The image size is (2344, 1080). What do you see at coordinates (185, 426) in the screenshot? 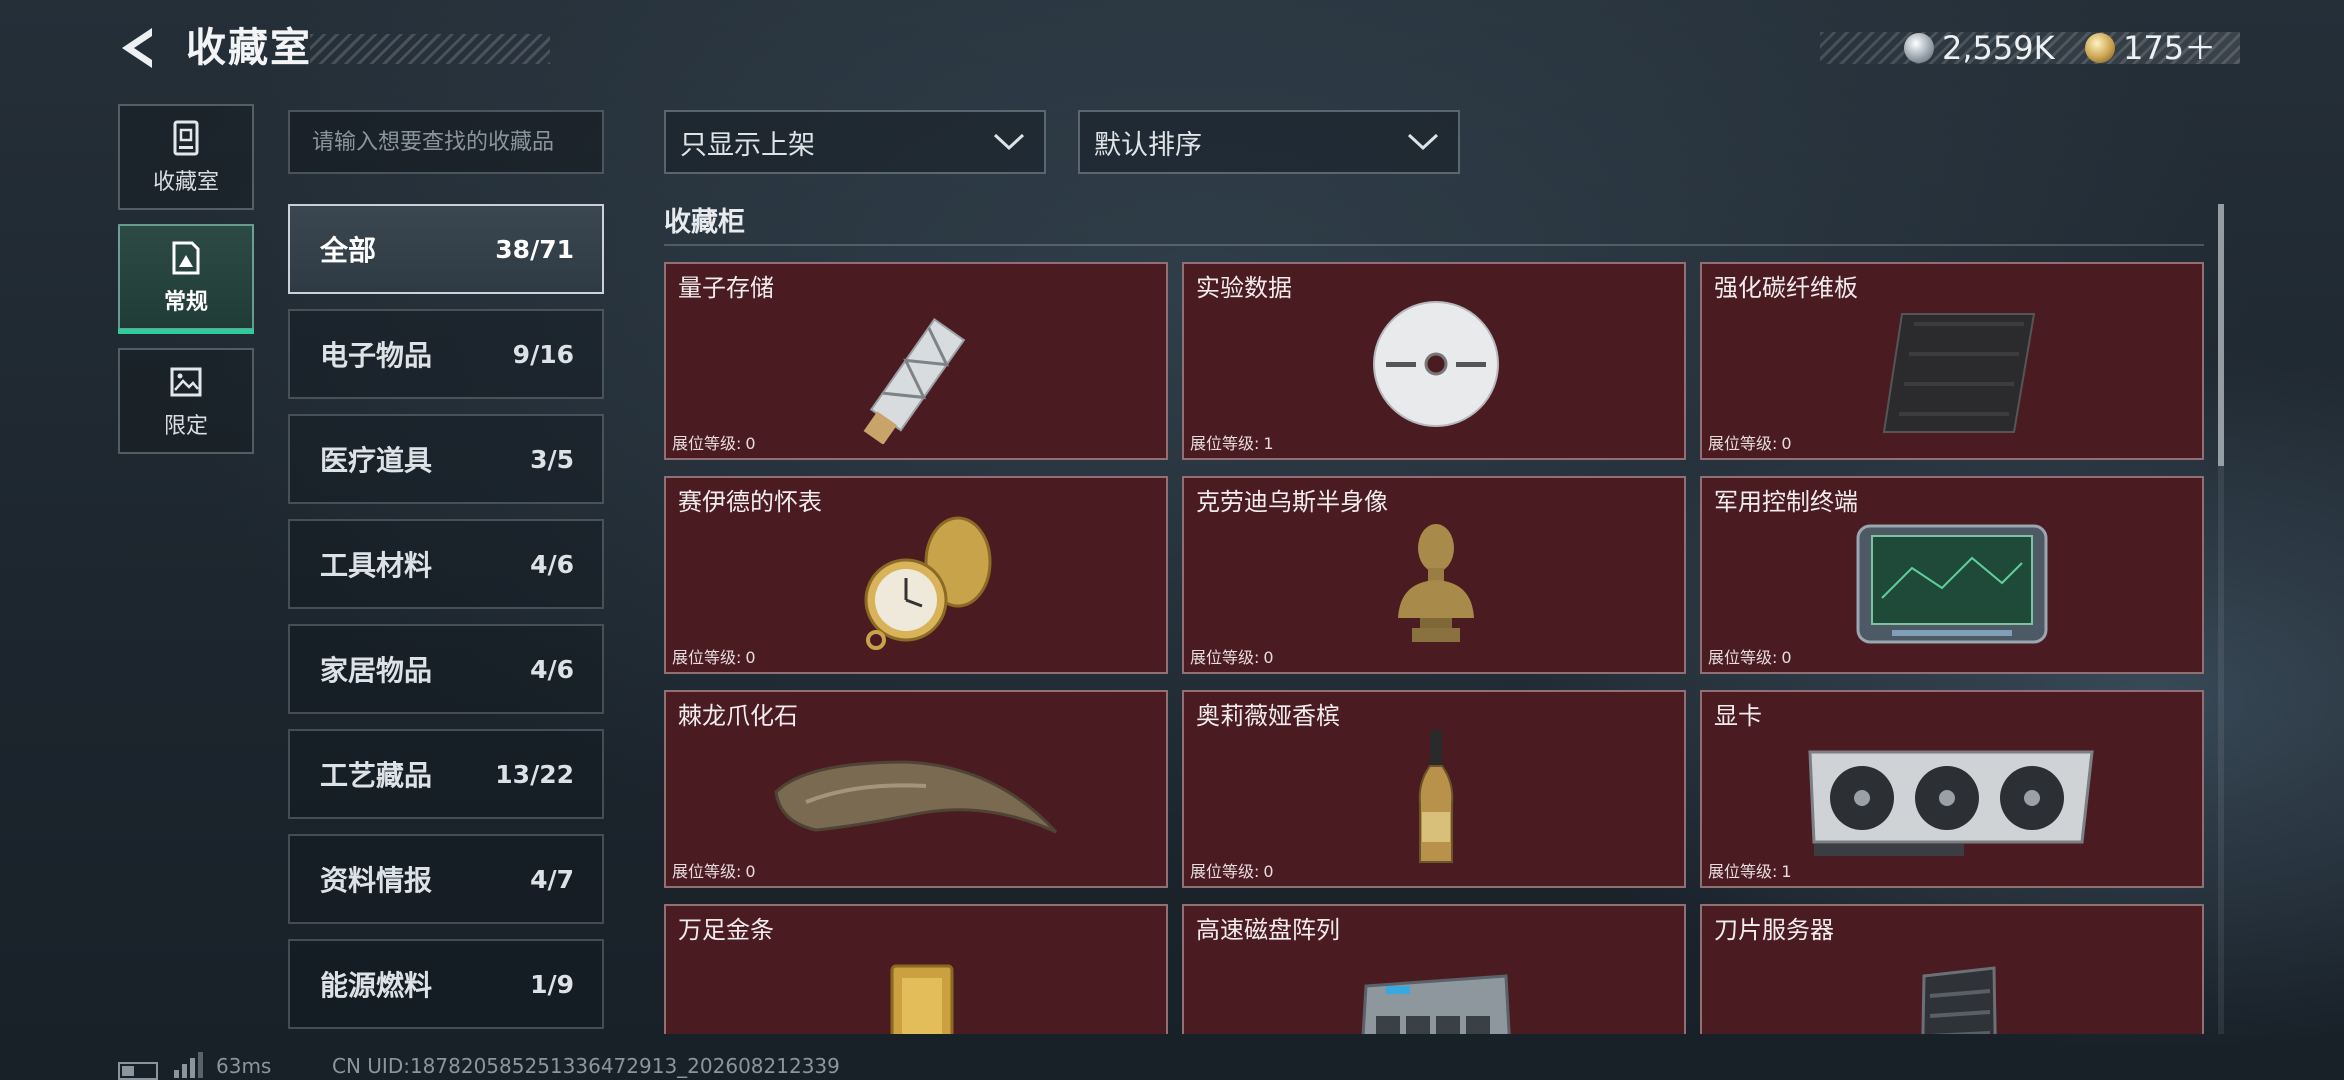
I see `nav-tab-label: 限定` at bounding box center [185, 426].